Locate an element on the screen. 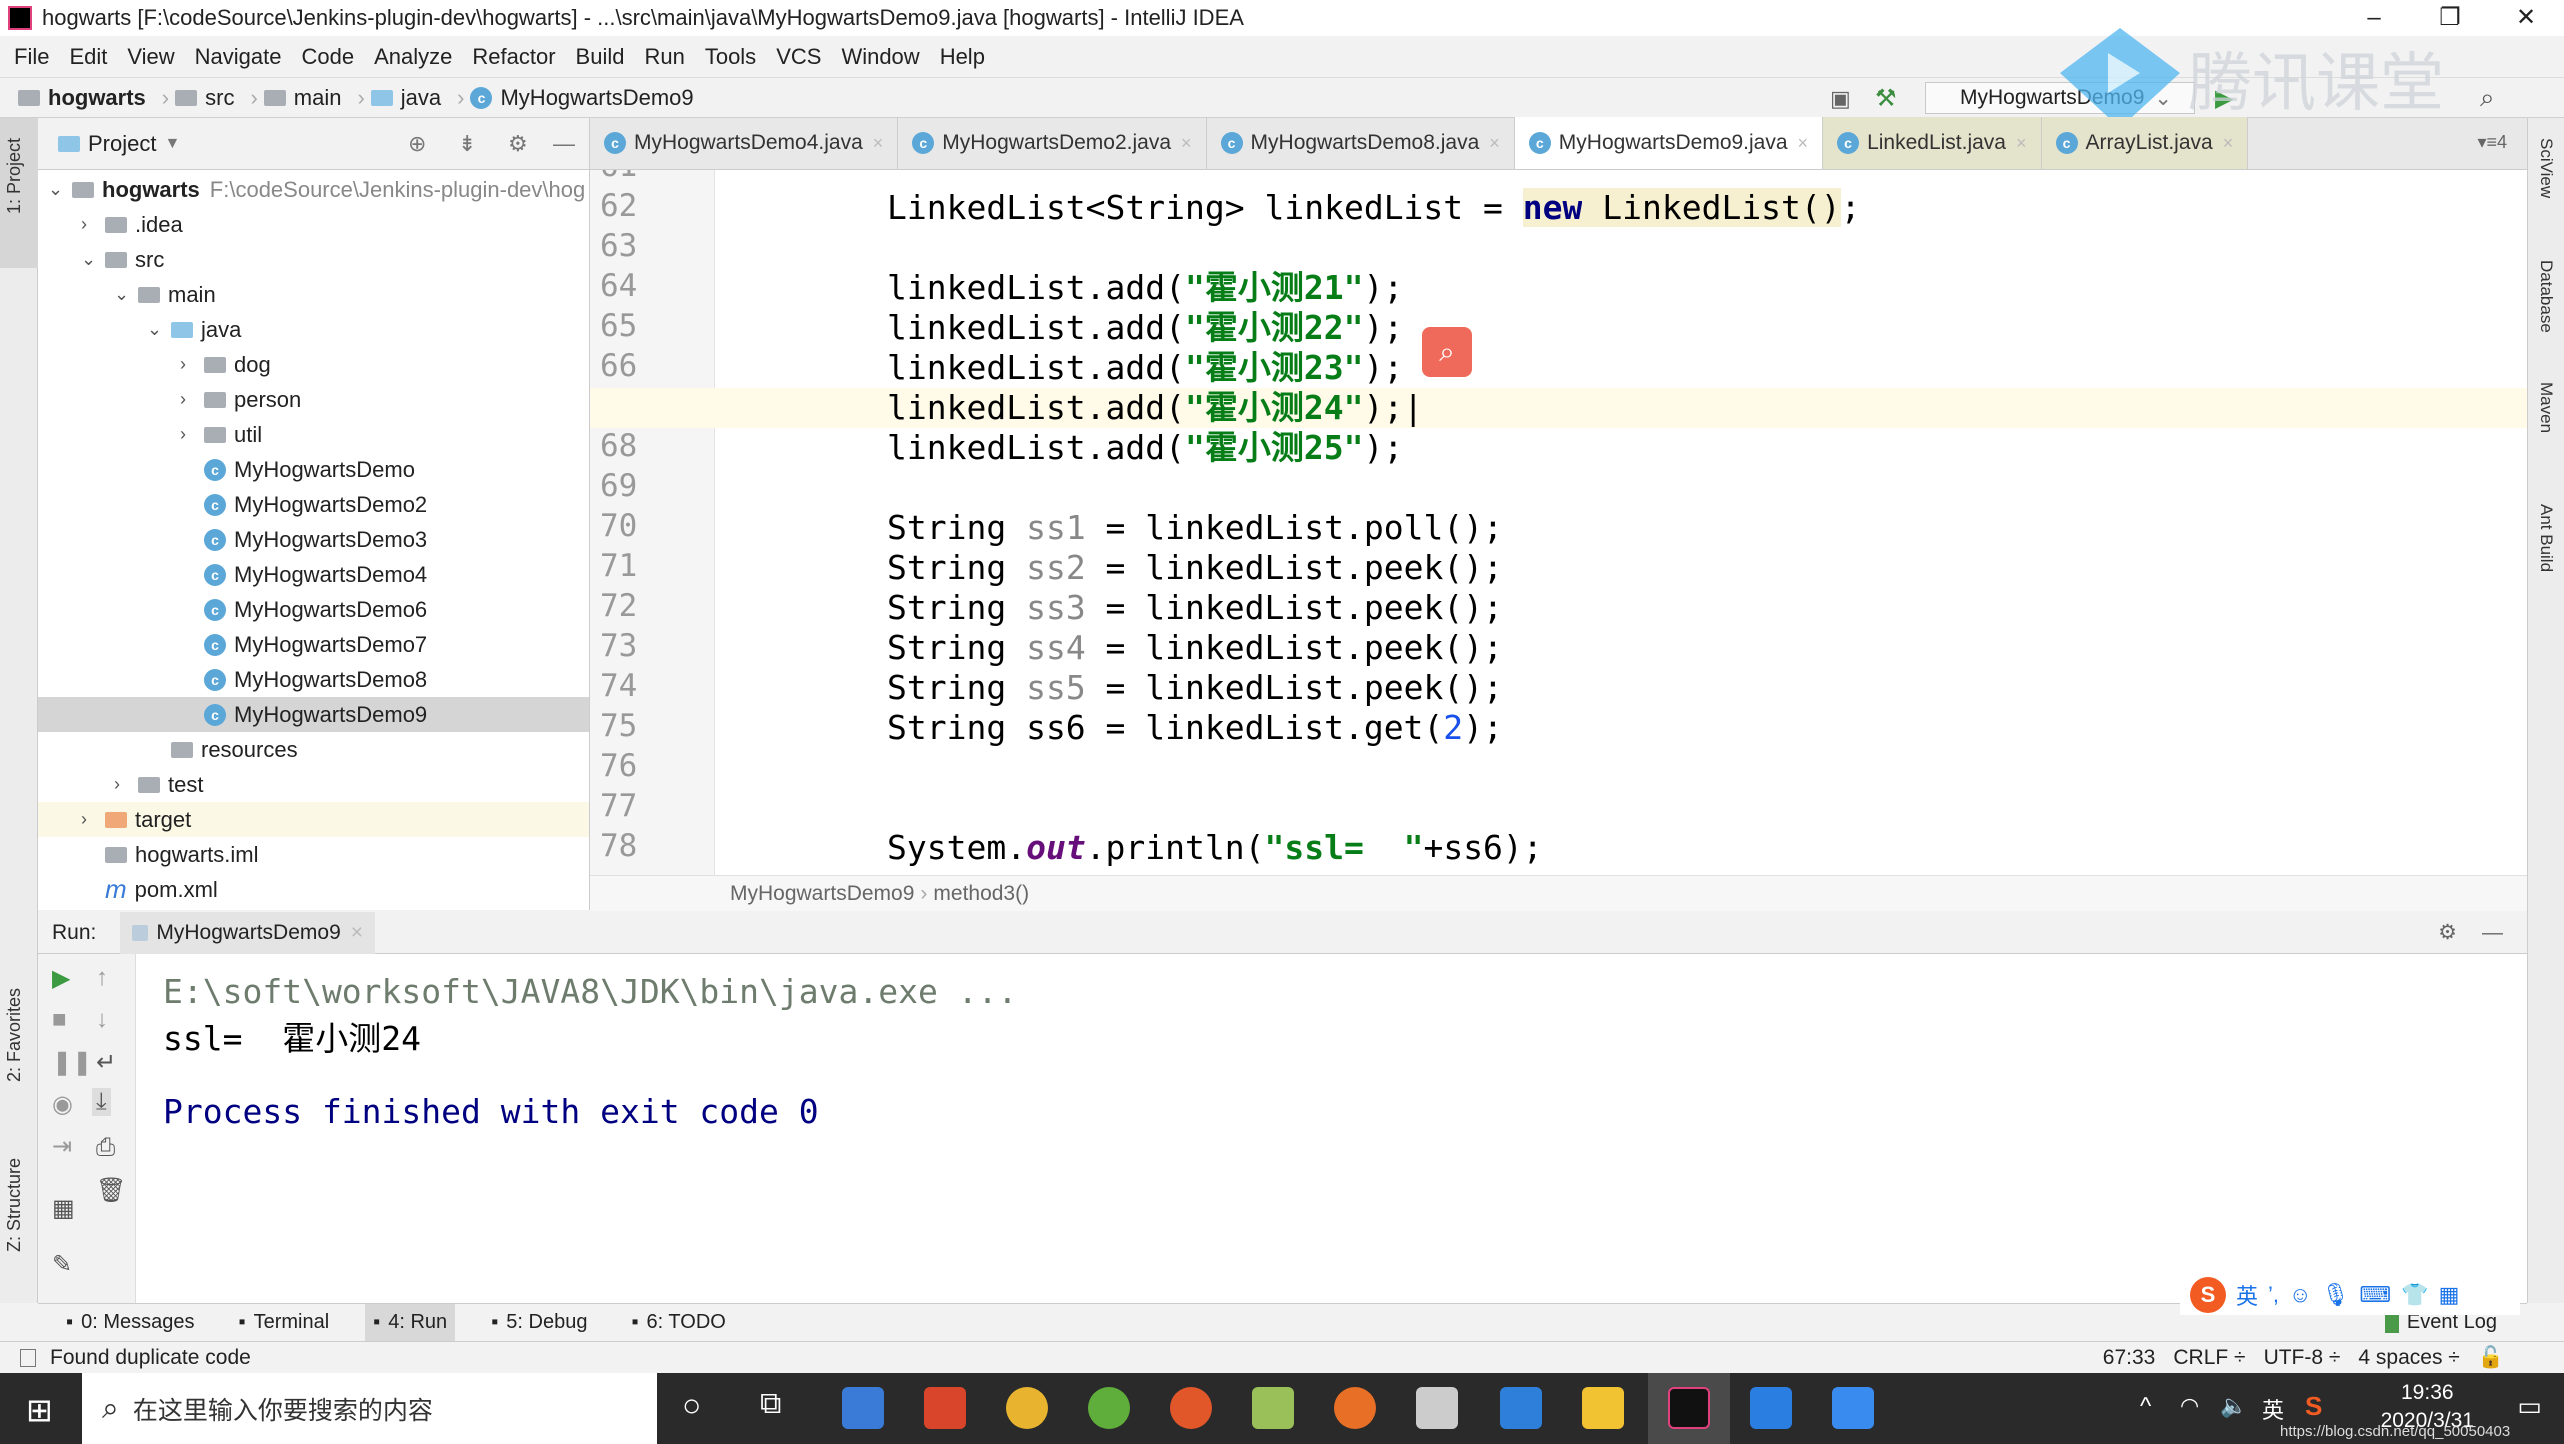 This screenshot has width=2564, height=1444. tool-window-button: ▪ 6: TODO is located at coordinates (678, 1323).